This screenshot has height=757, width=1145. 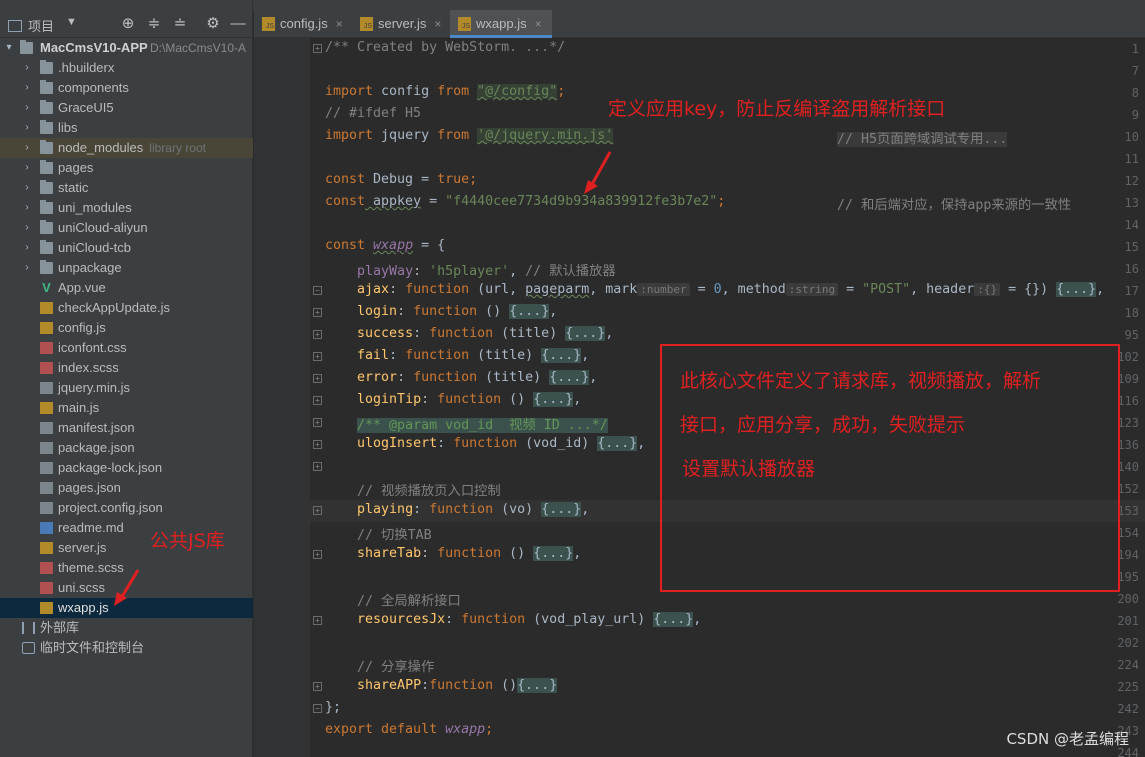 What do you see at coordinates (126, 168) in the screenshot?
I see `tree-folder: › pages` at bounding box center [126, 168].